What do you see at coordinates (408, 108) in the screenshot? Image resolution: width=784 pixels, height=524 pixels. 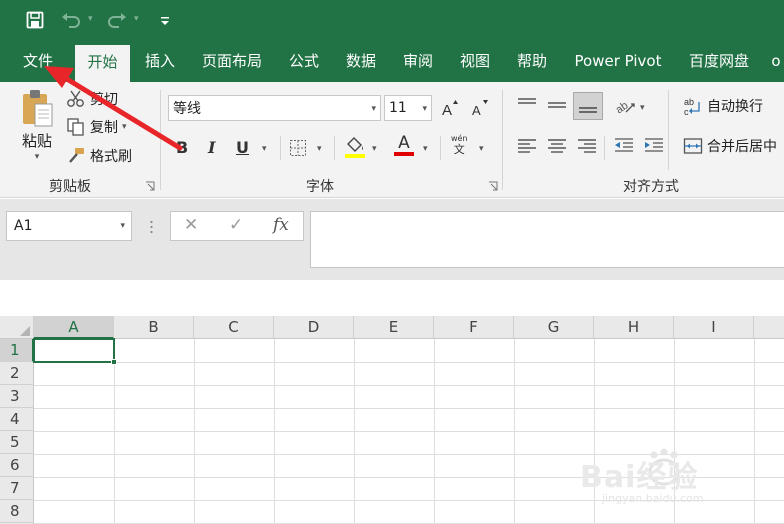 I see `font-size-combo: 11 ▾` at bounding box center [408, 108].